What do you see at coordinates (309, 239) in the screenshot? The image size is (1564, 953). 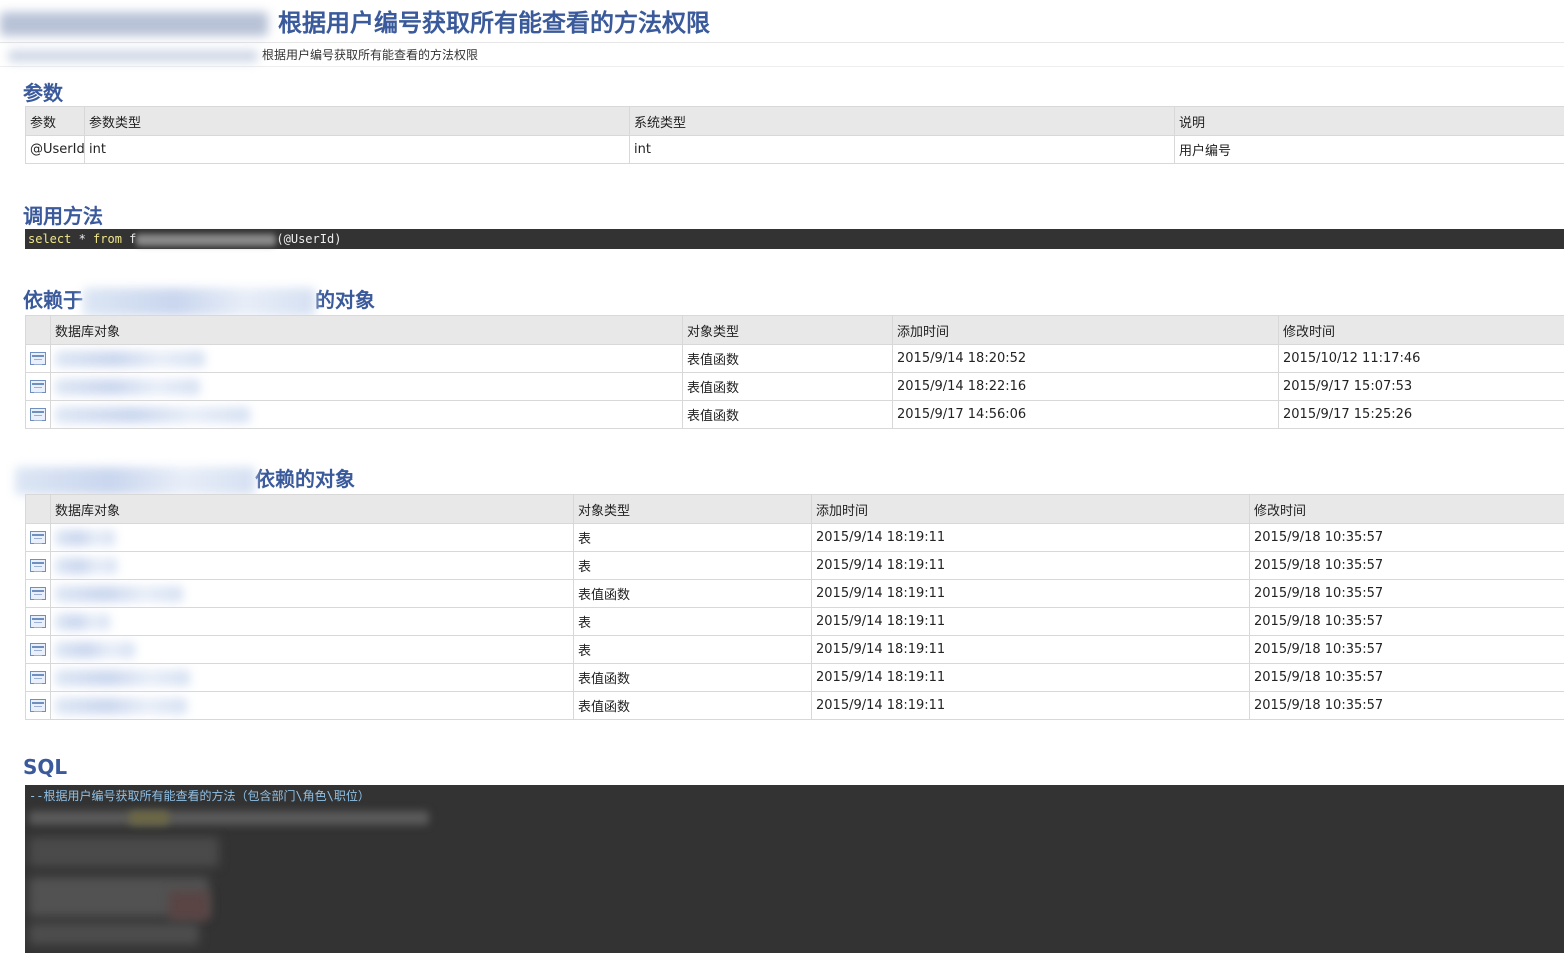 I see `code-text: (@UserId)` at bounding box center [309, 239].